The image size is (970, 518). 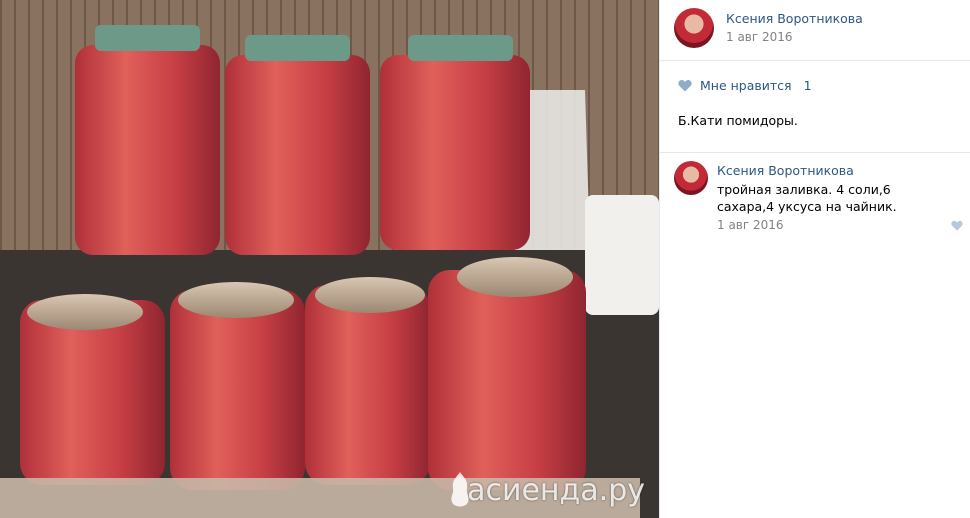 What do you see at coordinates (685, 86) in the screenshot?
I see `heart-icon` at bounding box center [685, 86].